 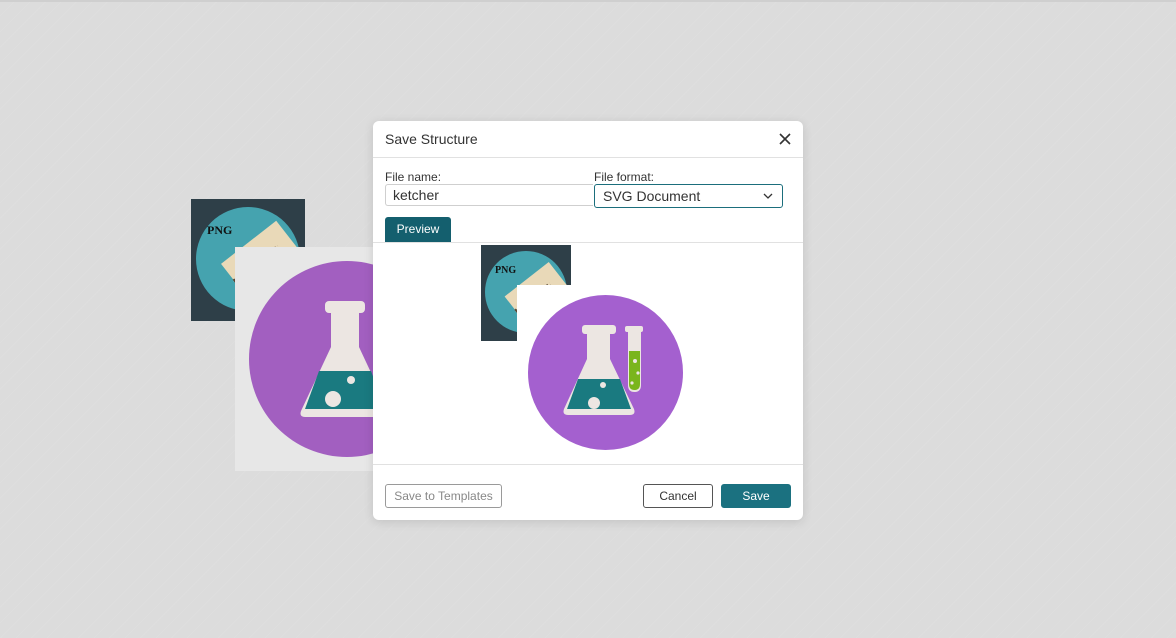 I want to click on close-icon, so click(x=785, y=139).